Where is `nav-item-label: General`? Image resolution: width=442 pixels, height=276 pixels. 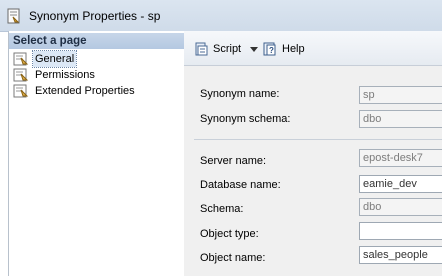 nav-item-label: General is located at coordinates (54, 59).